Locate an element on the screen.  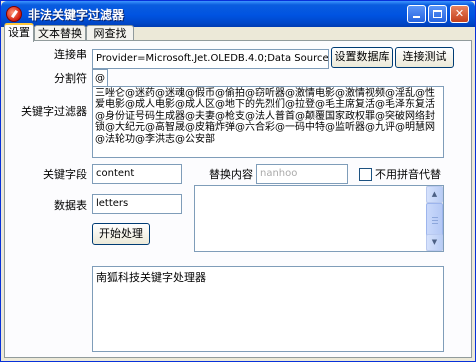
key-field-input: content is located at coordinates (137, 174).